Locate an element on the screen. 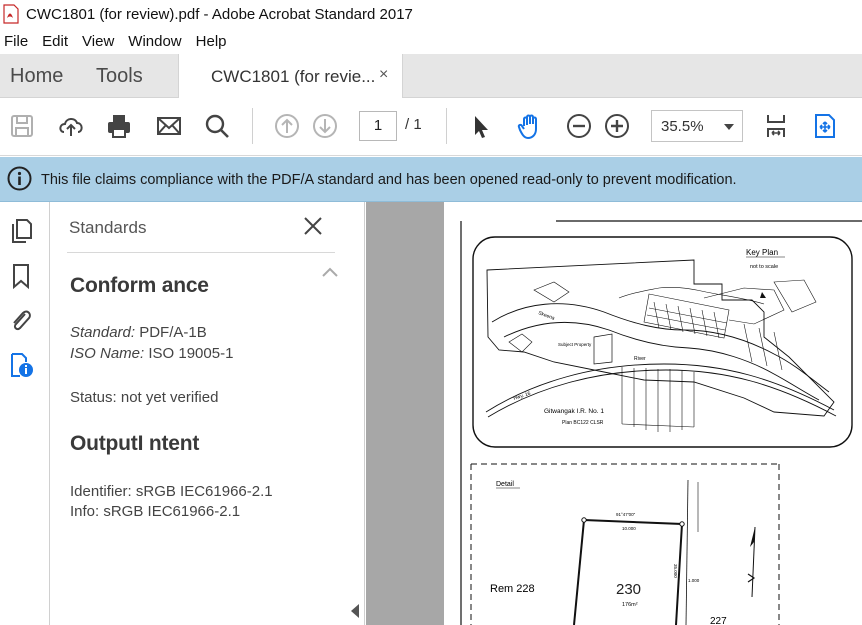 The image size is (862, 625). select-tool-button is located at coordinates (481, 126).